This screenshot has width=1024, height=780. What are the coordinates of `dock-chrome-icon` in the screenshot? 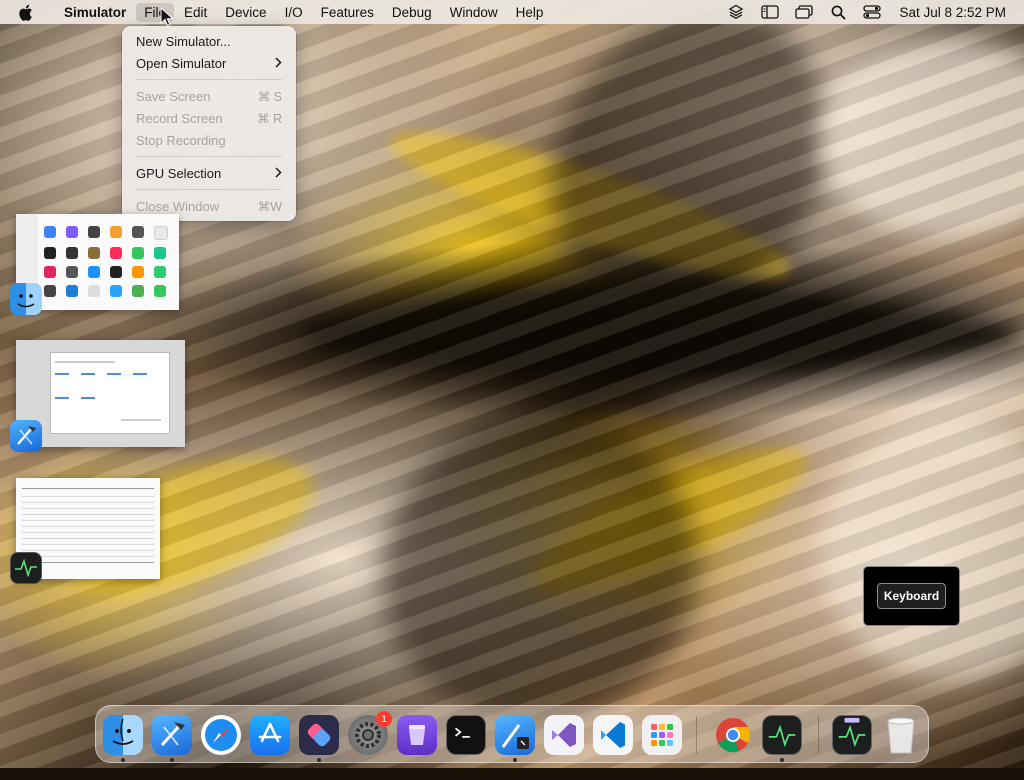 It's located at (733, 735).